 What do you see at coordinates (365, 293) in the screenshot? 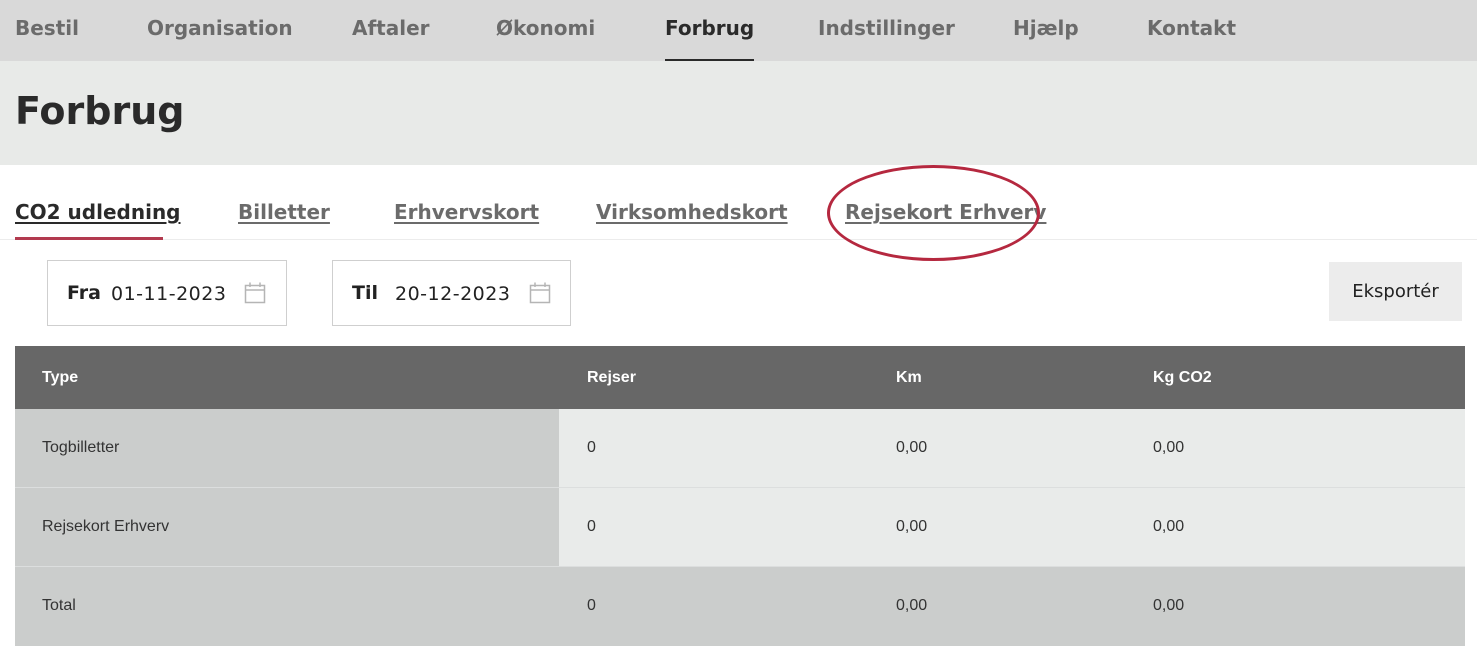
I see `to-date-label: Til` at bounding box center [365, 293].